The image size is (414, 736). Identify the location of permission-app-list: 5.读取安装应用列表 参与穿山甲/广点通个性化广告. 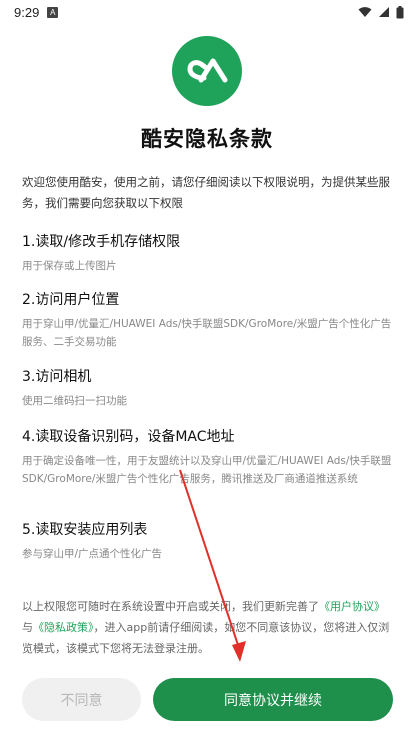
(208, 542).